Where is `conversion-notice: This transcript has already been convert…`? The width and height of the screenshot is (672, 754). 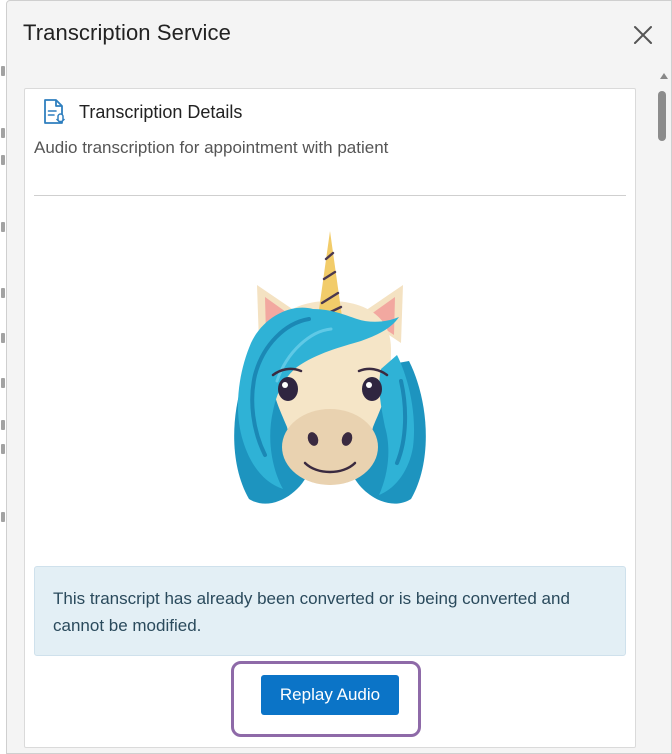 conversion-notice: This transcript has already been convert… is located at coordinates (330, 611).